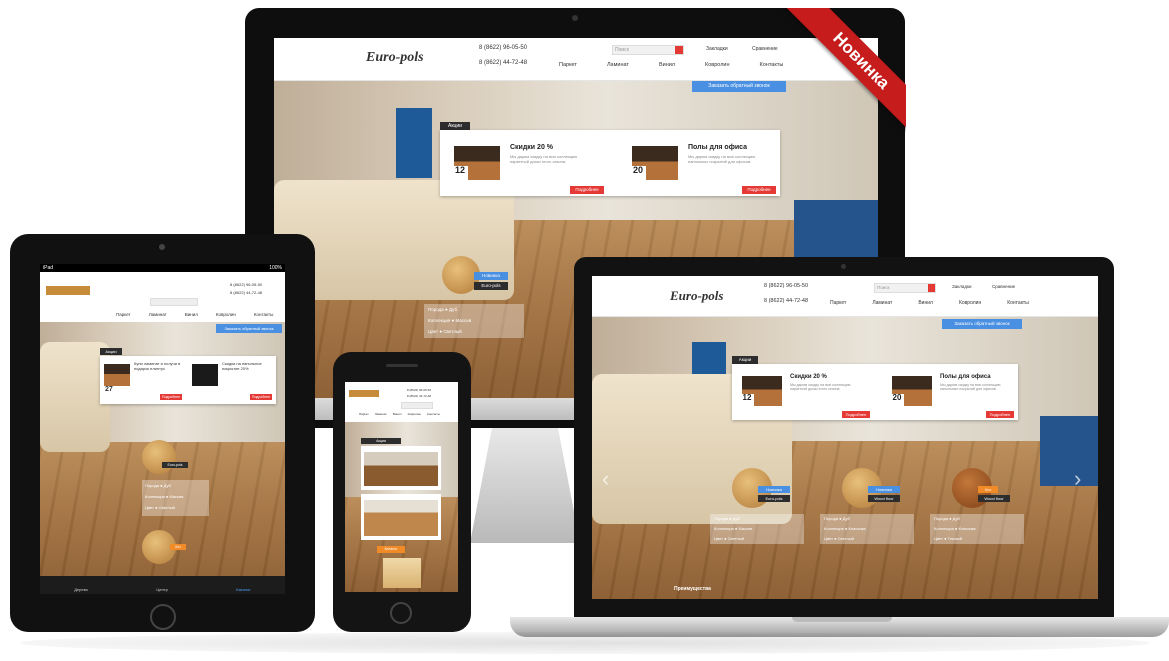 This screenshot has height=661, width=1169. I want to click on tablet-search-input, so click(174, 302).